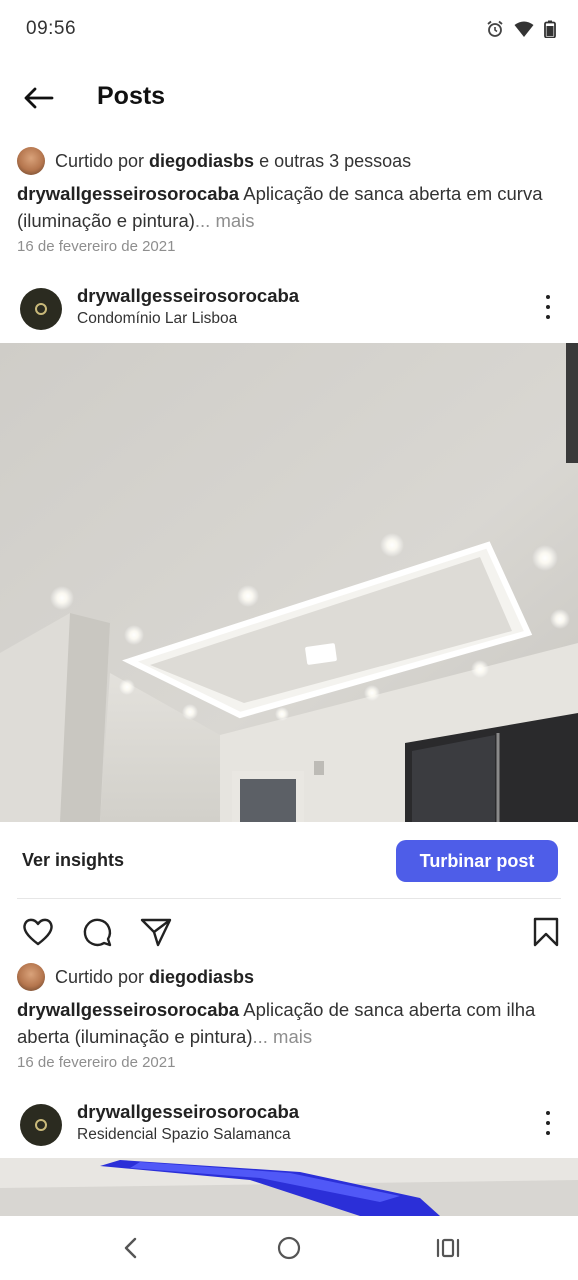 The width and height of the screenshot is (578, 1280). Describe the element at coordinates (73, 860) in the screenshot. I see `view-insights-link: Ver insights` at that location.